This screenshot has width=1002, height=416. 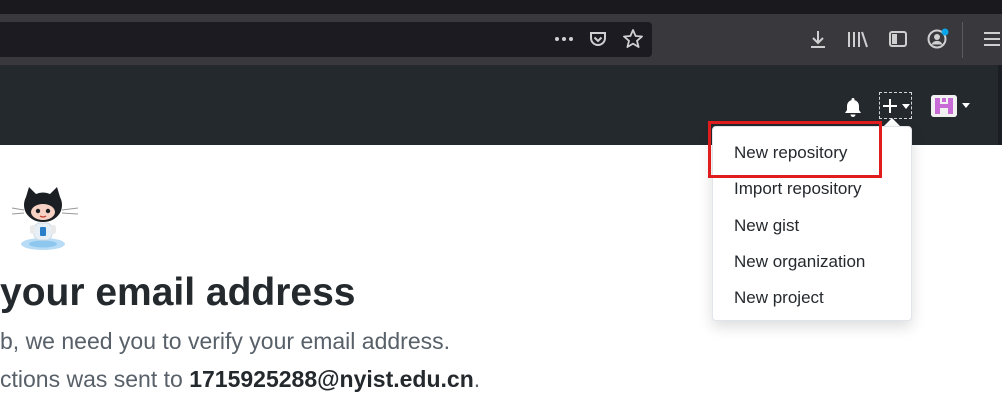 What do you see at coordinates (331, 379) in the screenshot?
I see `email-address: 1715925288@nyist.edu.cn` at bounding box center [331, 379].